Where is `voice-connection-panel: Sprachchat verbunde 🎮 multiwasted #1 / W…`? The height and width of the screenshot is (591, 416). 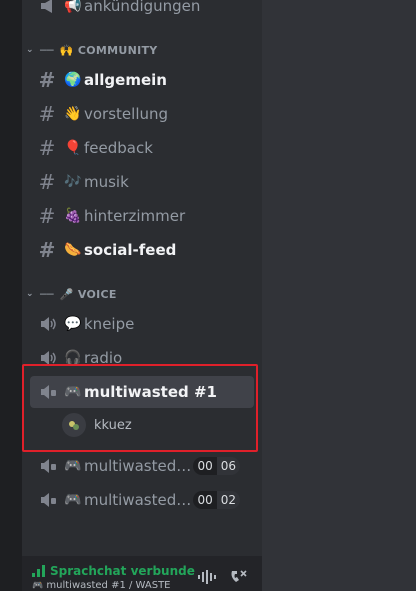 voice-connection-panel: Sprachchat verbunde 🎮 multiwasted #1 / W… is located at coordinates (142, 573).